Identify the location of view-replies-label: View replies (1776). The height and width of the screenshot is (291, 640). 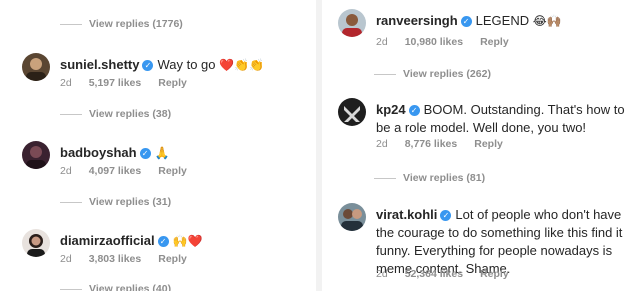
(136, 24).